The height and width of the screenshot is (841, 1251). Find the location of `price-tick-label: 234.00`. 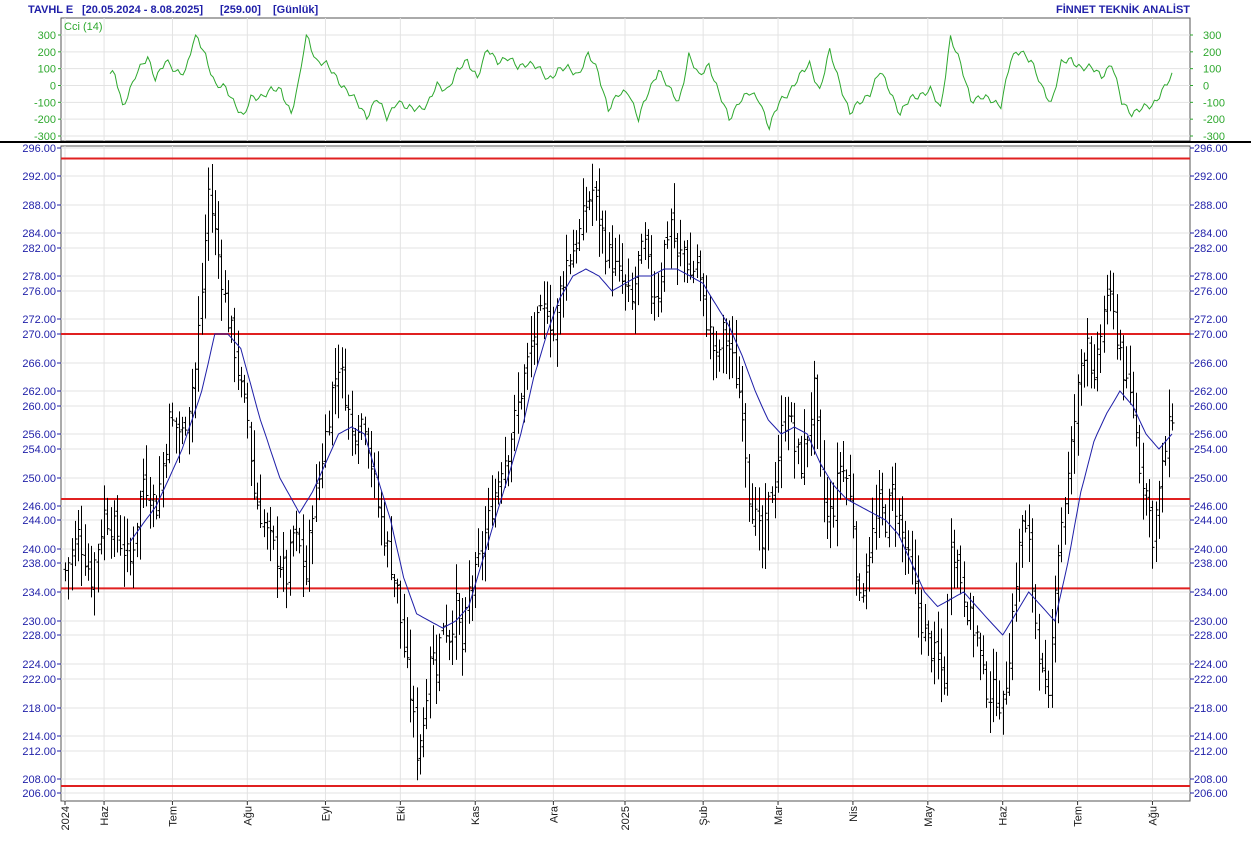

price-tick-label: 234.00 is located at coordinates (1211, 593).